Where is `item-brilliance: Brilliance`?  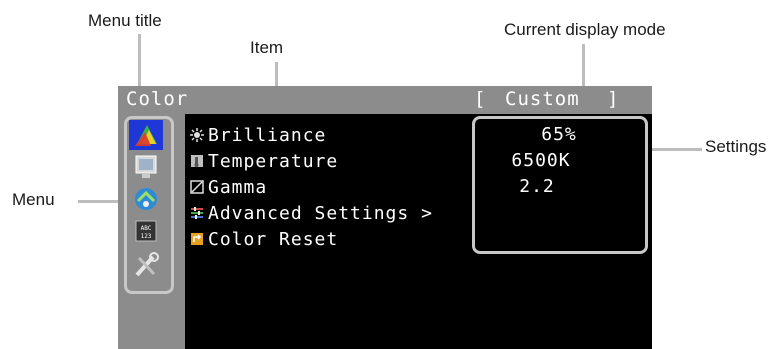
item-brilliance: Brilliance is located at coordinates (258, 135).